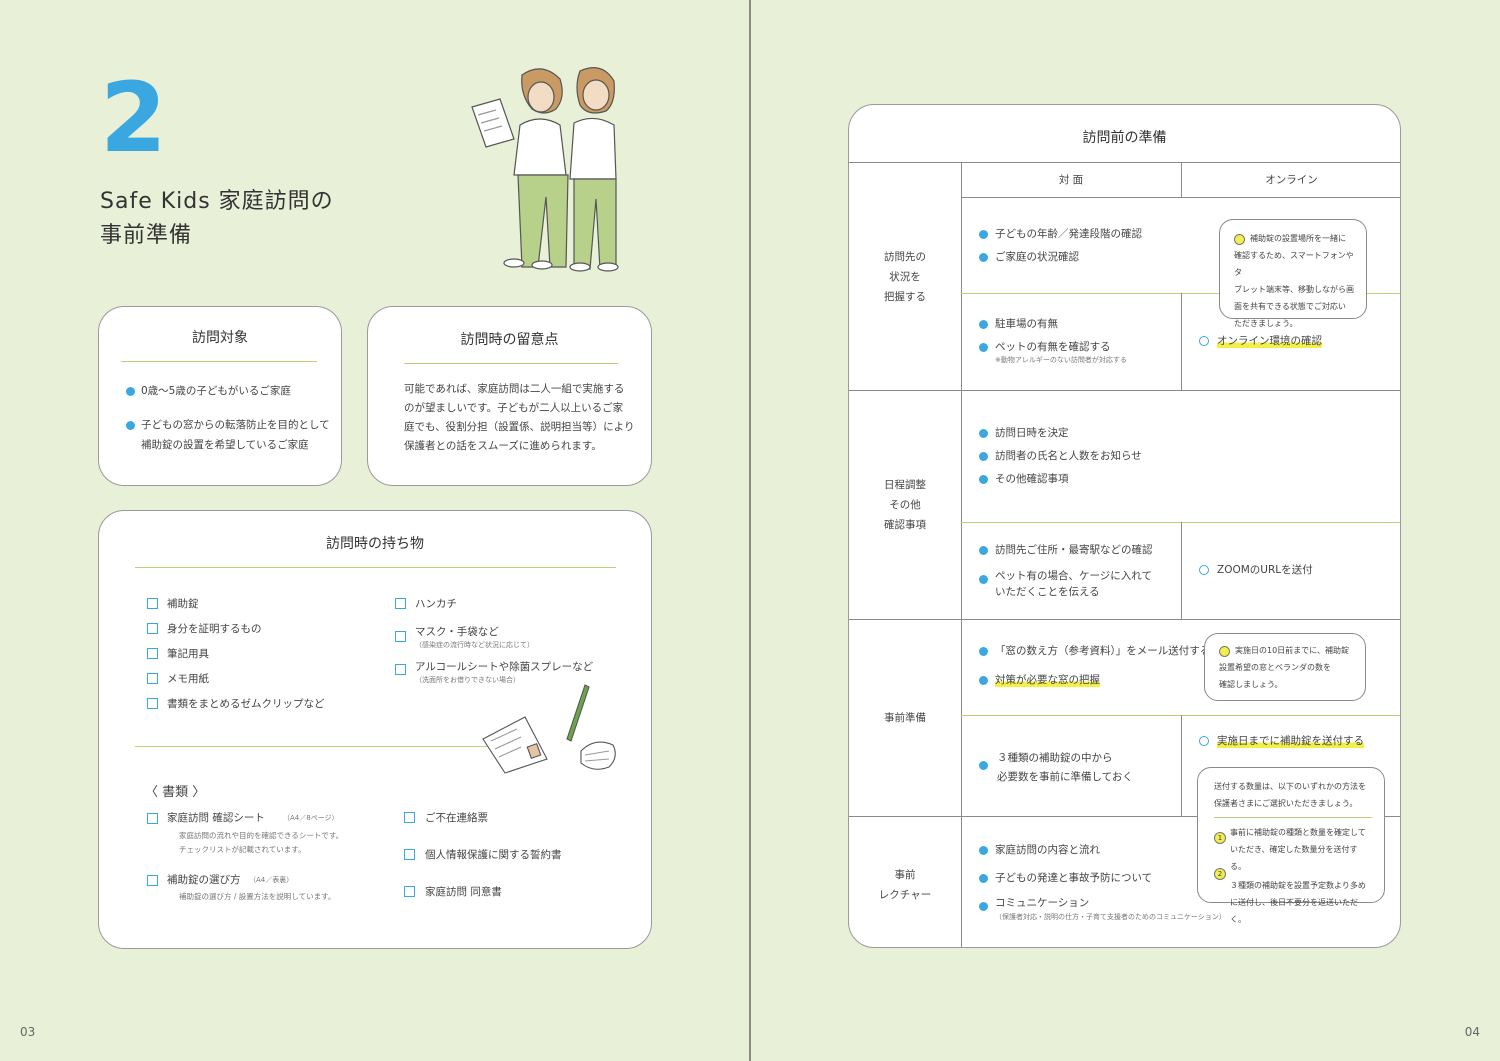  What do you see at coordinates (514, 408) in the screenshot?
I see `notes-line: のが望ましいです。子どもが二人以上いるご家` at bounding box center [514, 408].